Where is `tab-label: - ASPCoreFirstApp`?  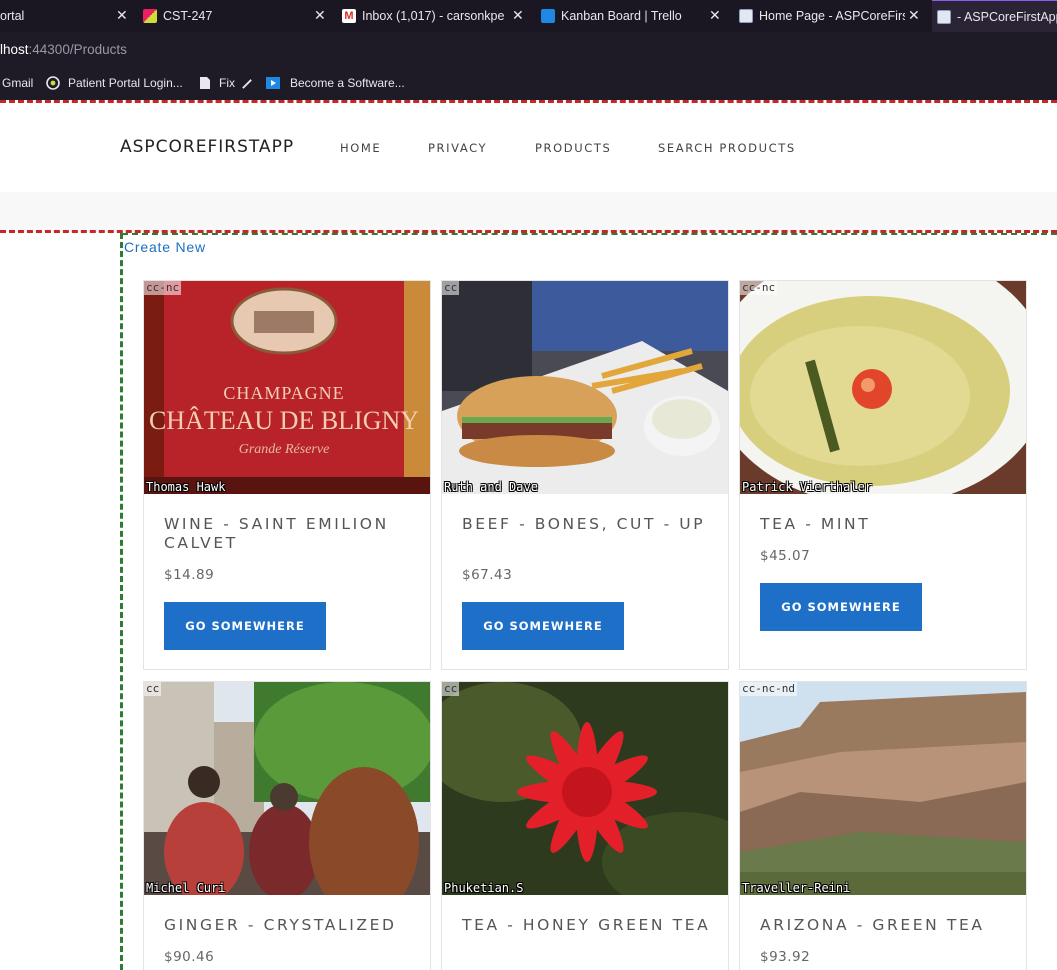
tab-label: - ASPCoreFirstApp is located at coordinates (1007, 16).